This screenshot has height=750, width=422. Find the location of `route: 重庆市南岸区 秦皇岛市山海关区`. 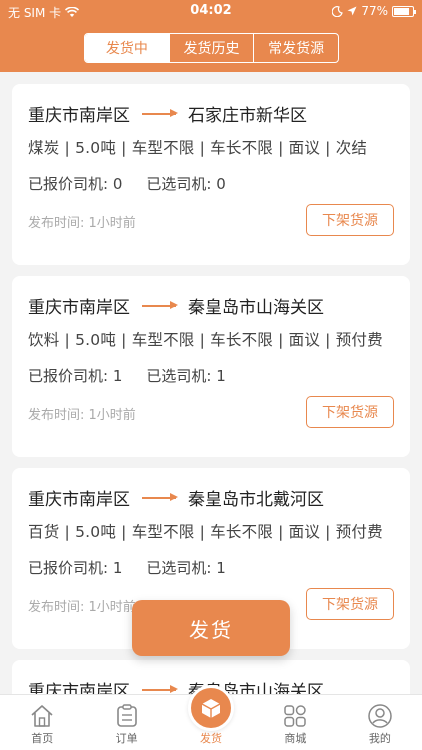

route: 重庆市南岸区 秦皇岛市山海关区 is located at coordinates (211, 305).